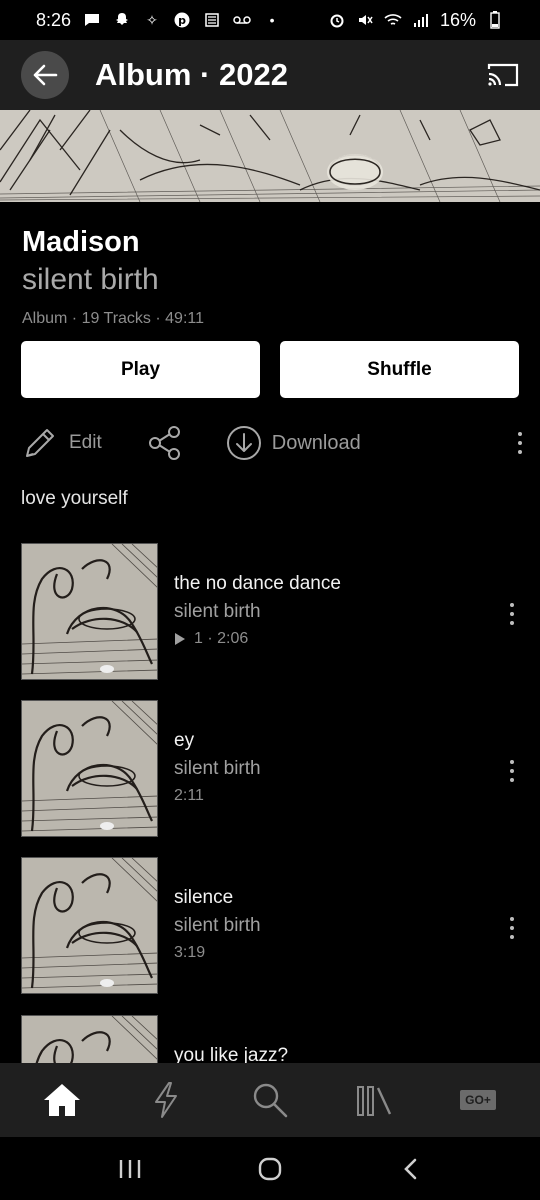 This screenshot has width=540, height=1200. Describe the element at coordinates (81, 242) in the screenshot. I see `album-title: Madison` at that location.